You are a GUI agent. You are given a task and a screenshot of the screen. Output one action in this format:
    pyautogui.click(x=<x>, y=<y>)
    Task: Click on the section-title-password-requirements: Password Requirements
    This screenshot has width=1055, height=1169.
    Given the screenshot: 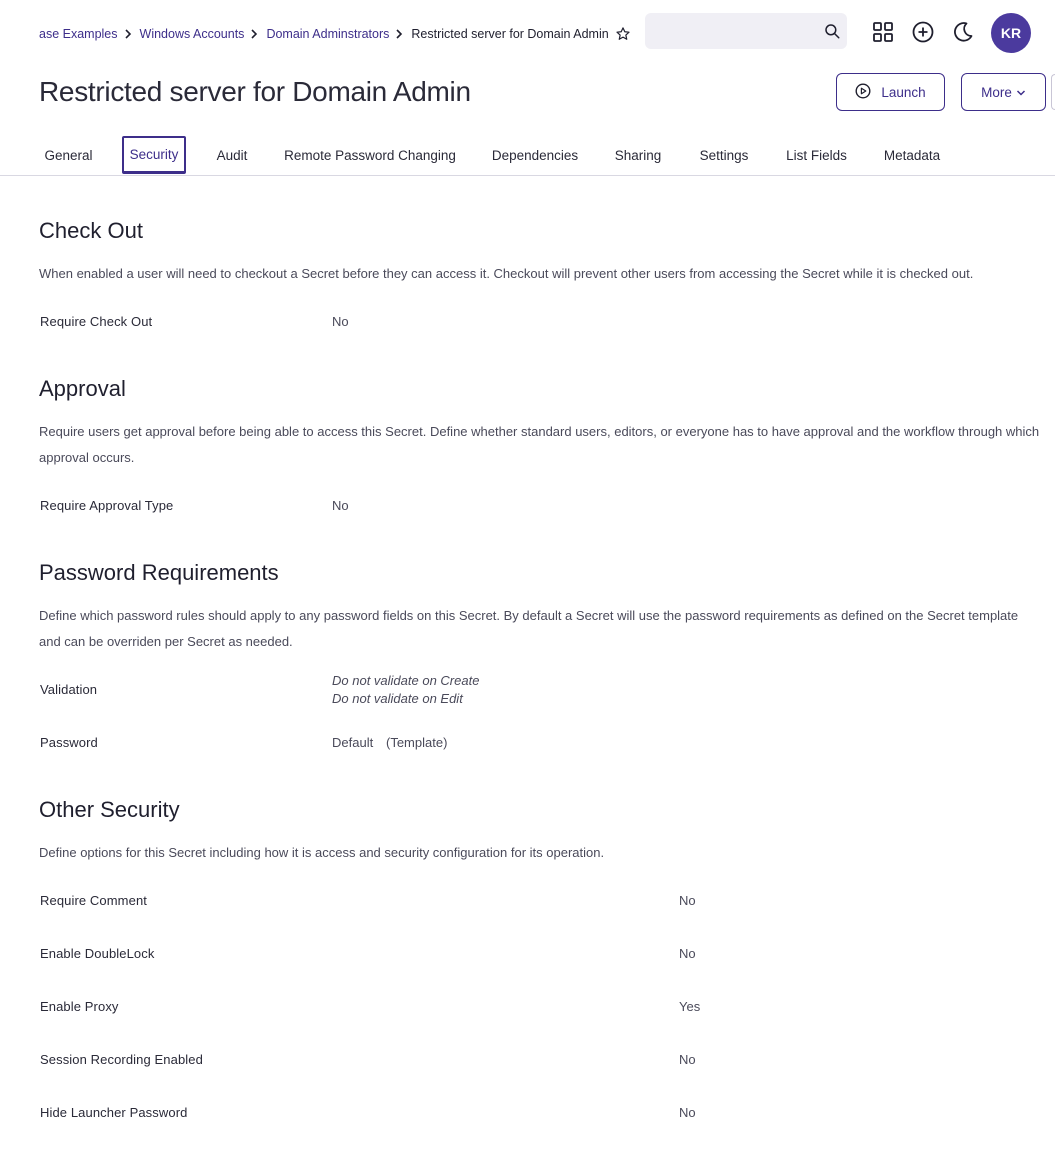 What is the action you would take?
    pyautogui.click(x=159, y=572)
    